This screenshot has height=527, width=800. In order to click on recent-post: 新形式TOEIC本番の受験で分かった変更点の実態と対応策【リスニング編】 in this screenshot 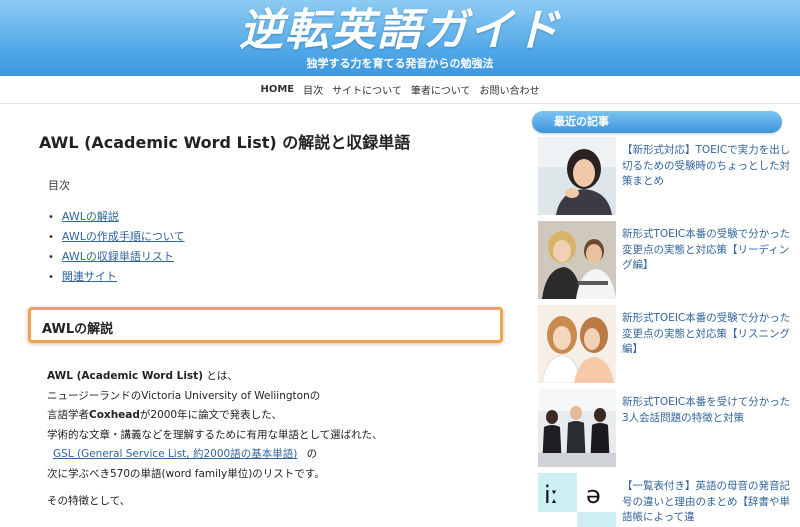, I will do `click(669, 345)`.